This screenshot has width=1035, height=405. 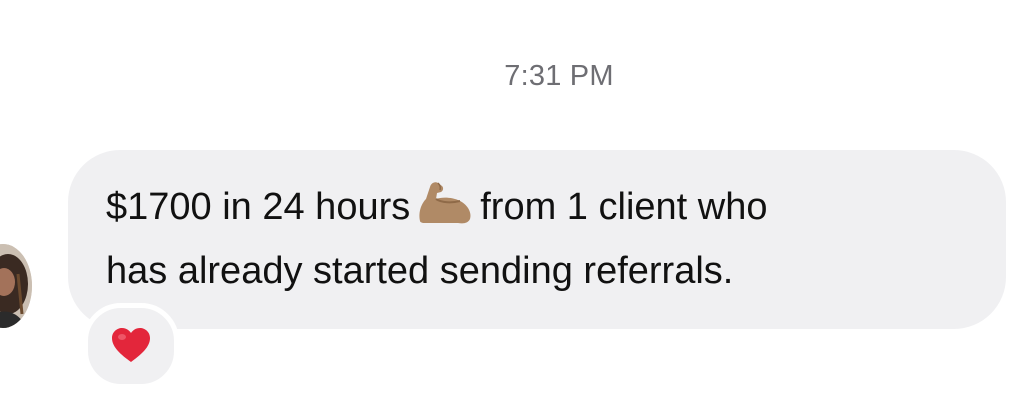 I want to click on message-text-start: $1700 in 24 hours, so click(x=258, y=207).